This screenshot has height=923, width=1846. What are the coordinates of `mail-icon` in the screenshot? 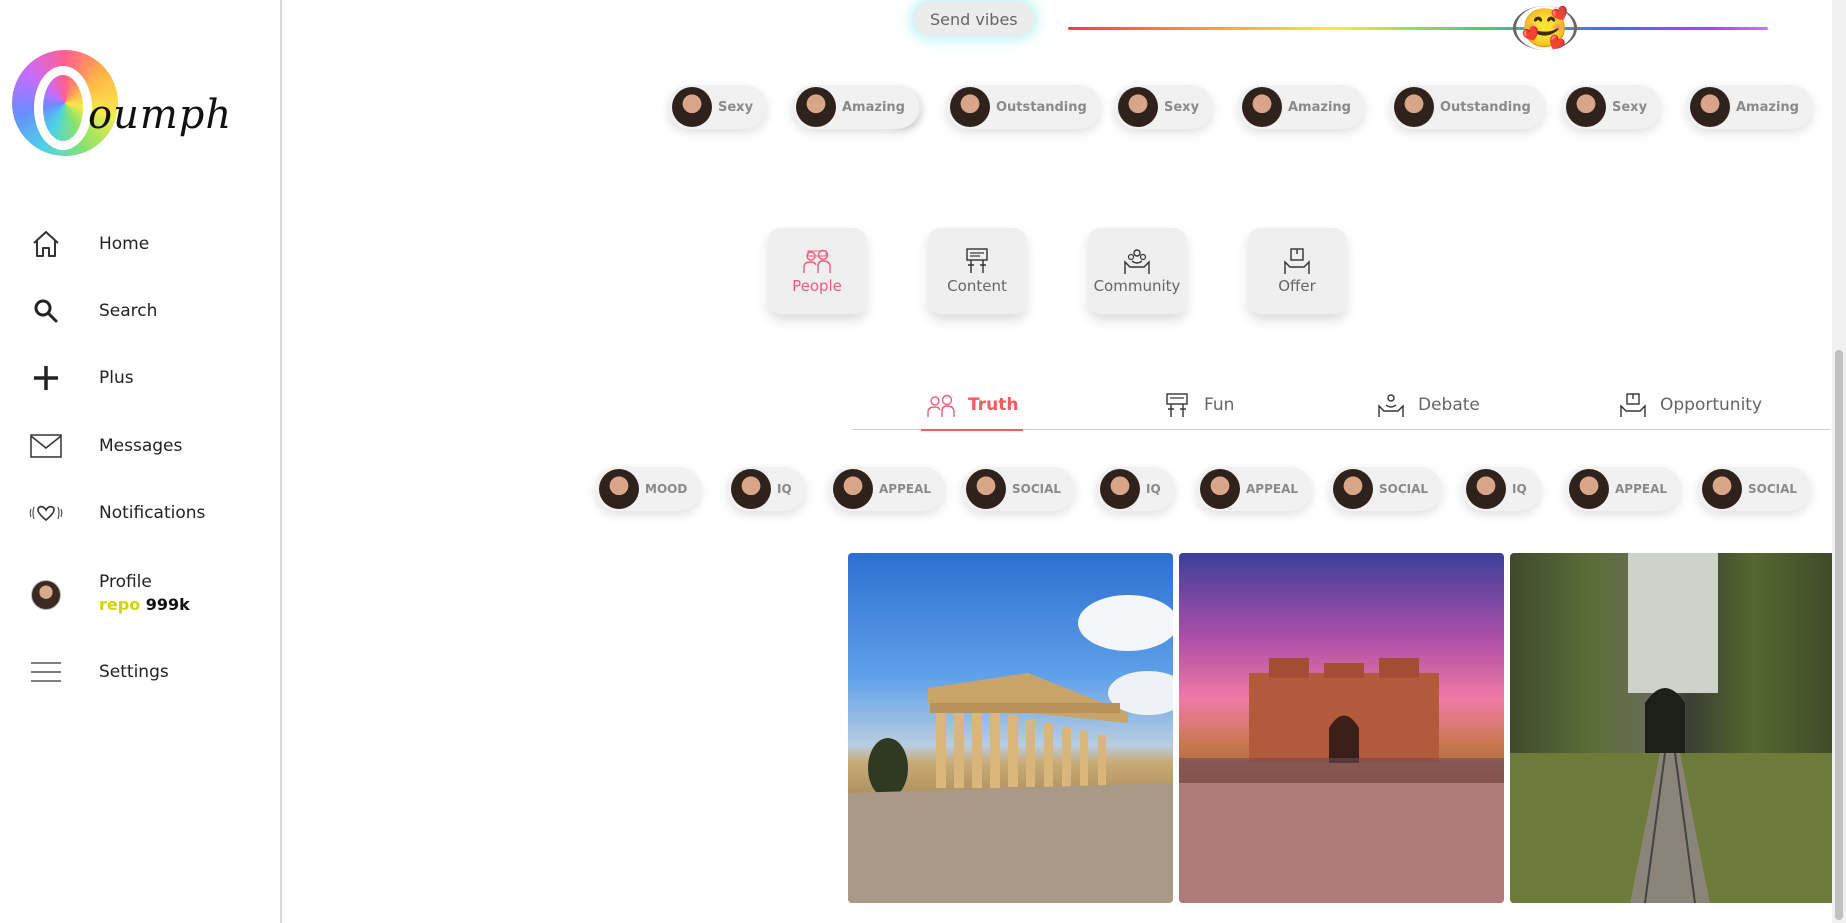 It's located at (46, 446).